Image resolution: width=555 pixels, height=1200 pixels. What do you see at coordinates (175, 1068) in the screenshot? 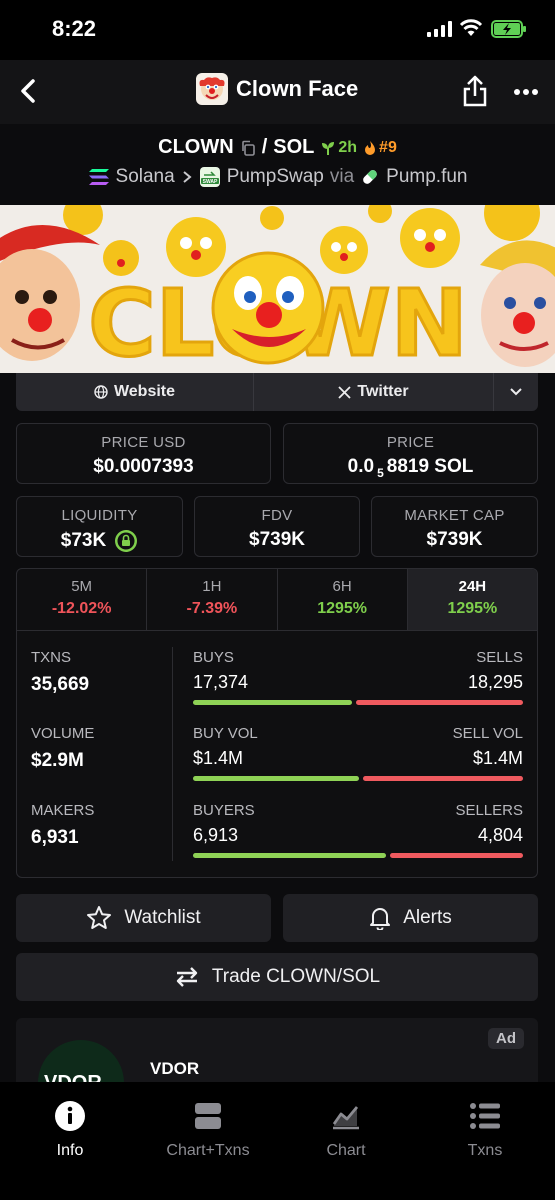
I see `ad-title: VDOR` at bounding box center [175, 1068].